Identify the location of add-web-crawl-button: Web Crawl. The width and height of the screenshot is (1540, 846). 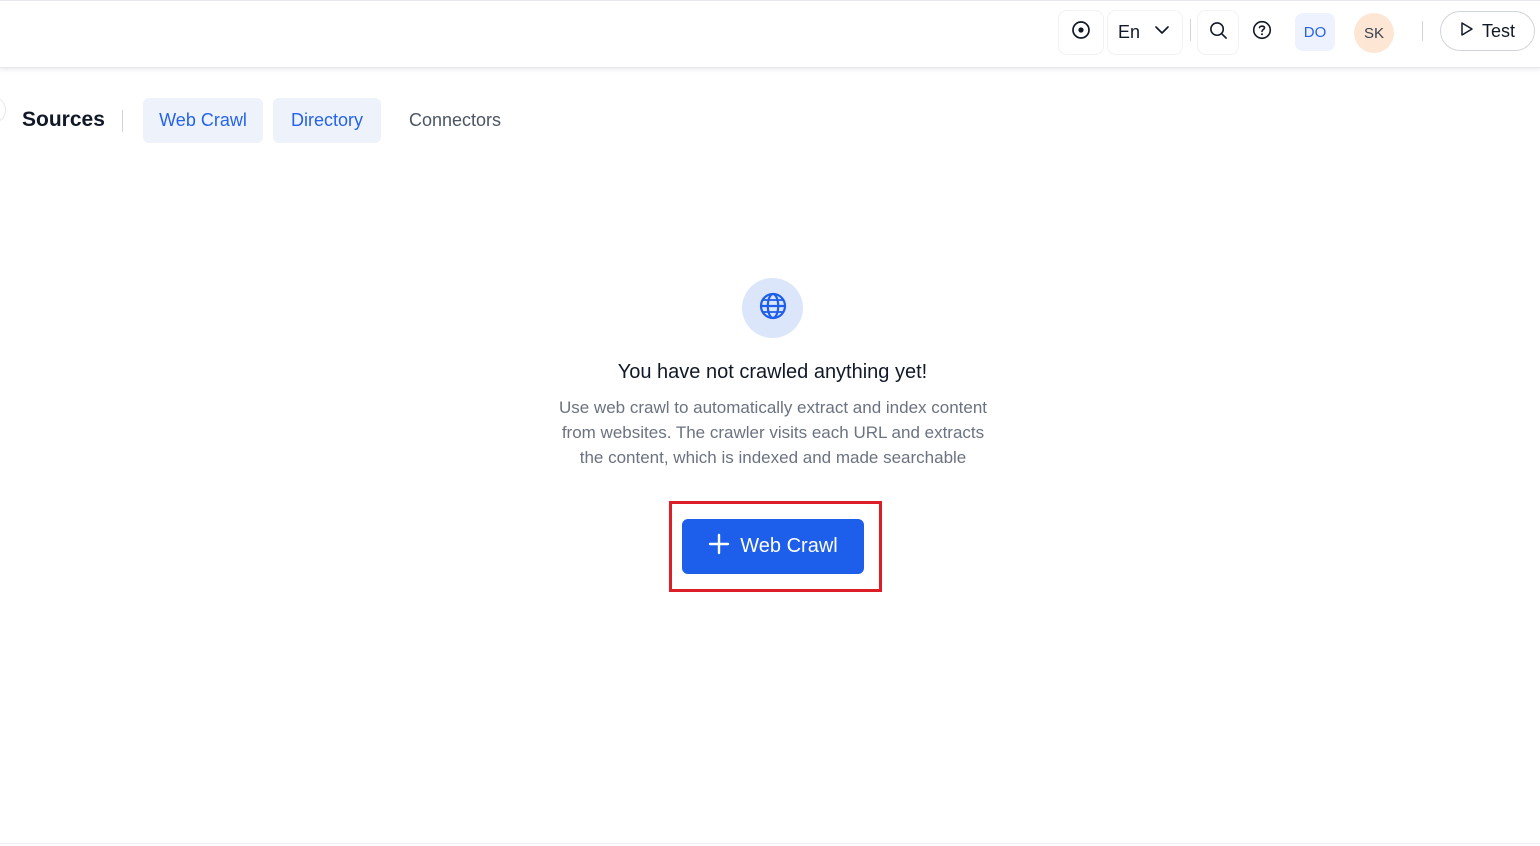
(773, 546).